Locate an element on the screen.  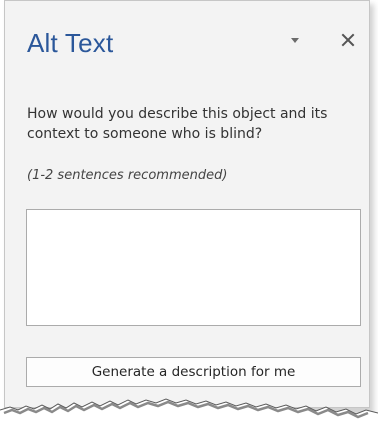
triangle-down-icon is located at coordinates (295, 40).